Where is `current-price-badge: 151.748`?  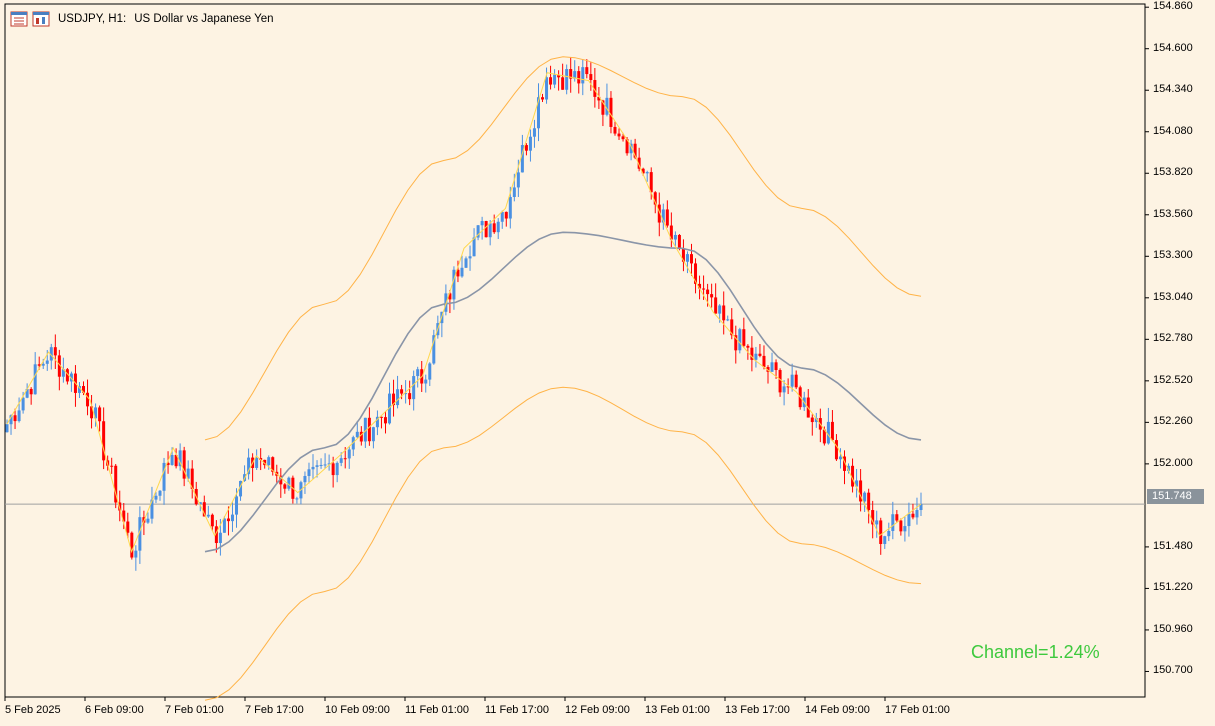 current-price-badge: 151.748 is located at coordinates (1175, 496).